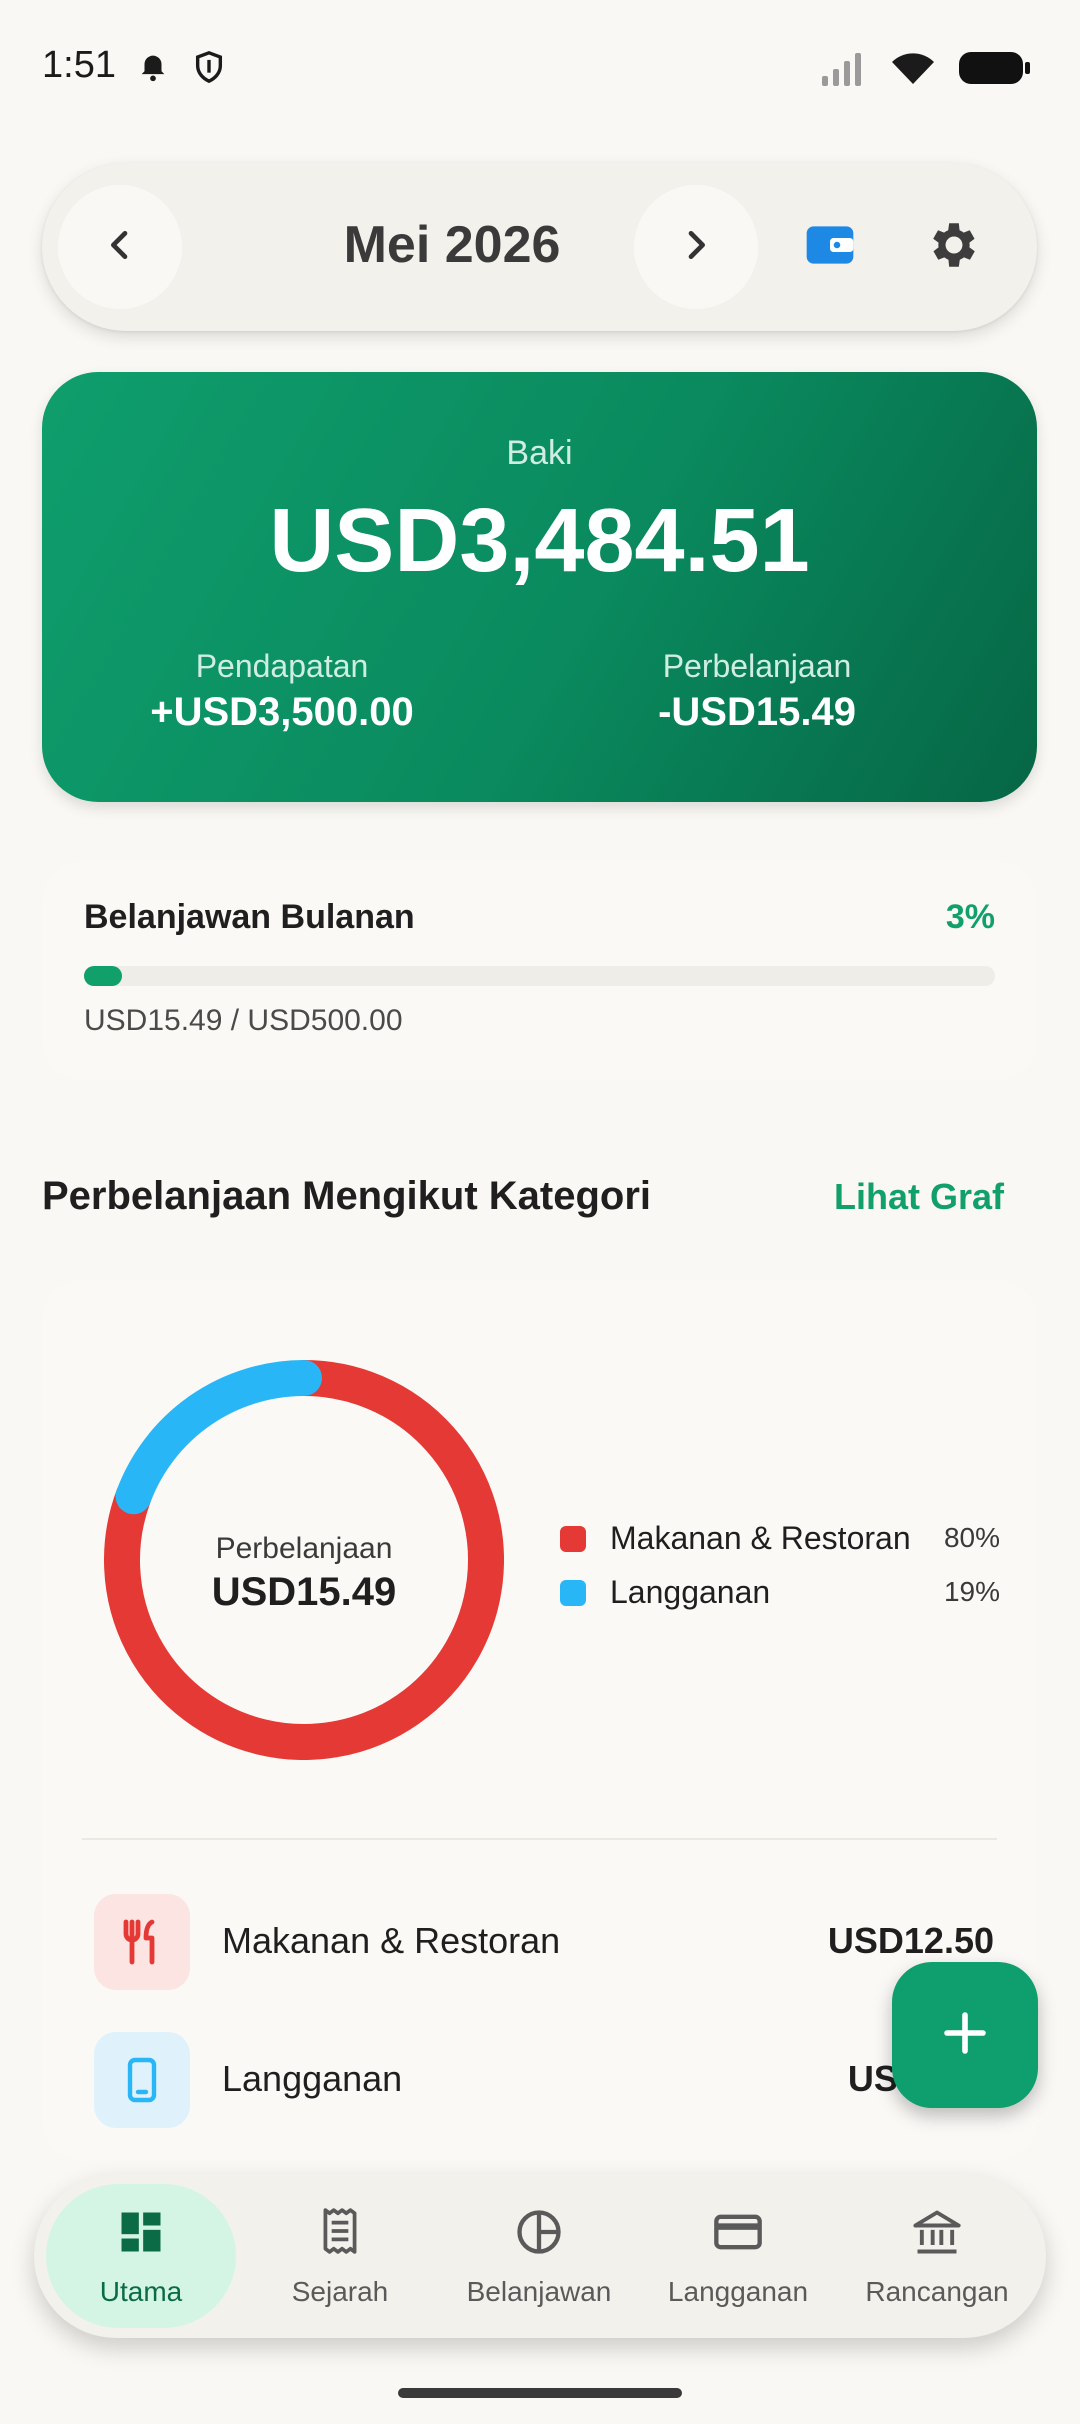 The image size is (1080, 2424). I want to click on income-label: Pendapatan, so click(282, 666).